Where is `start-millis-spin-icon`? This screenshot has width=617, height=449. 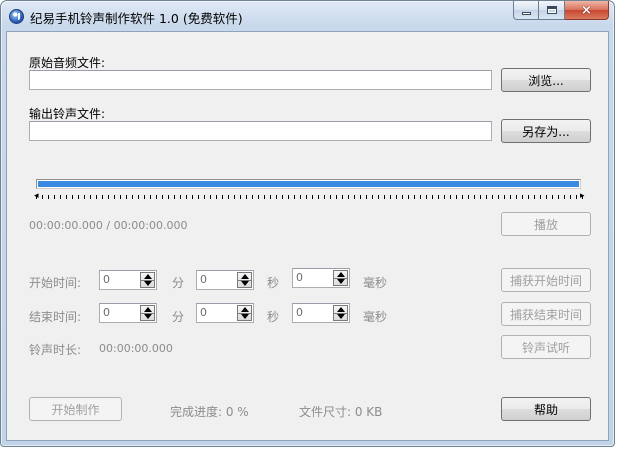 start-millis-spin-icon is located at coordinates (340, 278).